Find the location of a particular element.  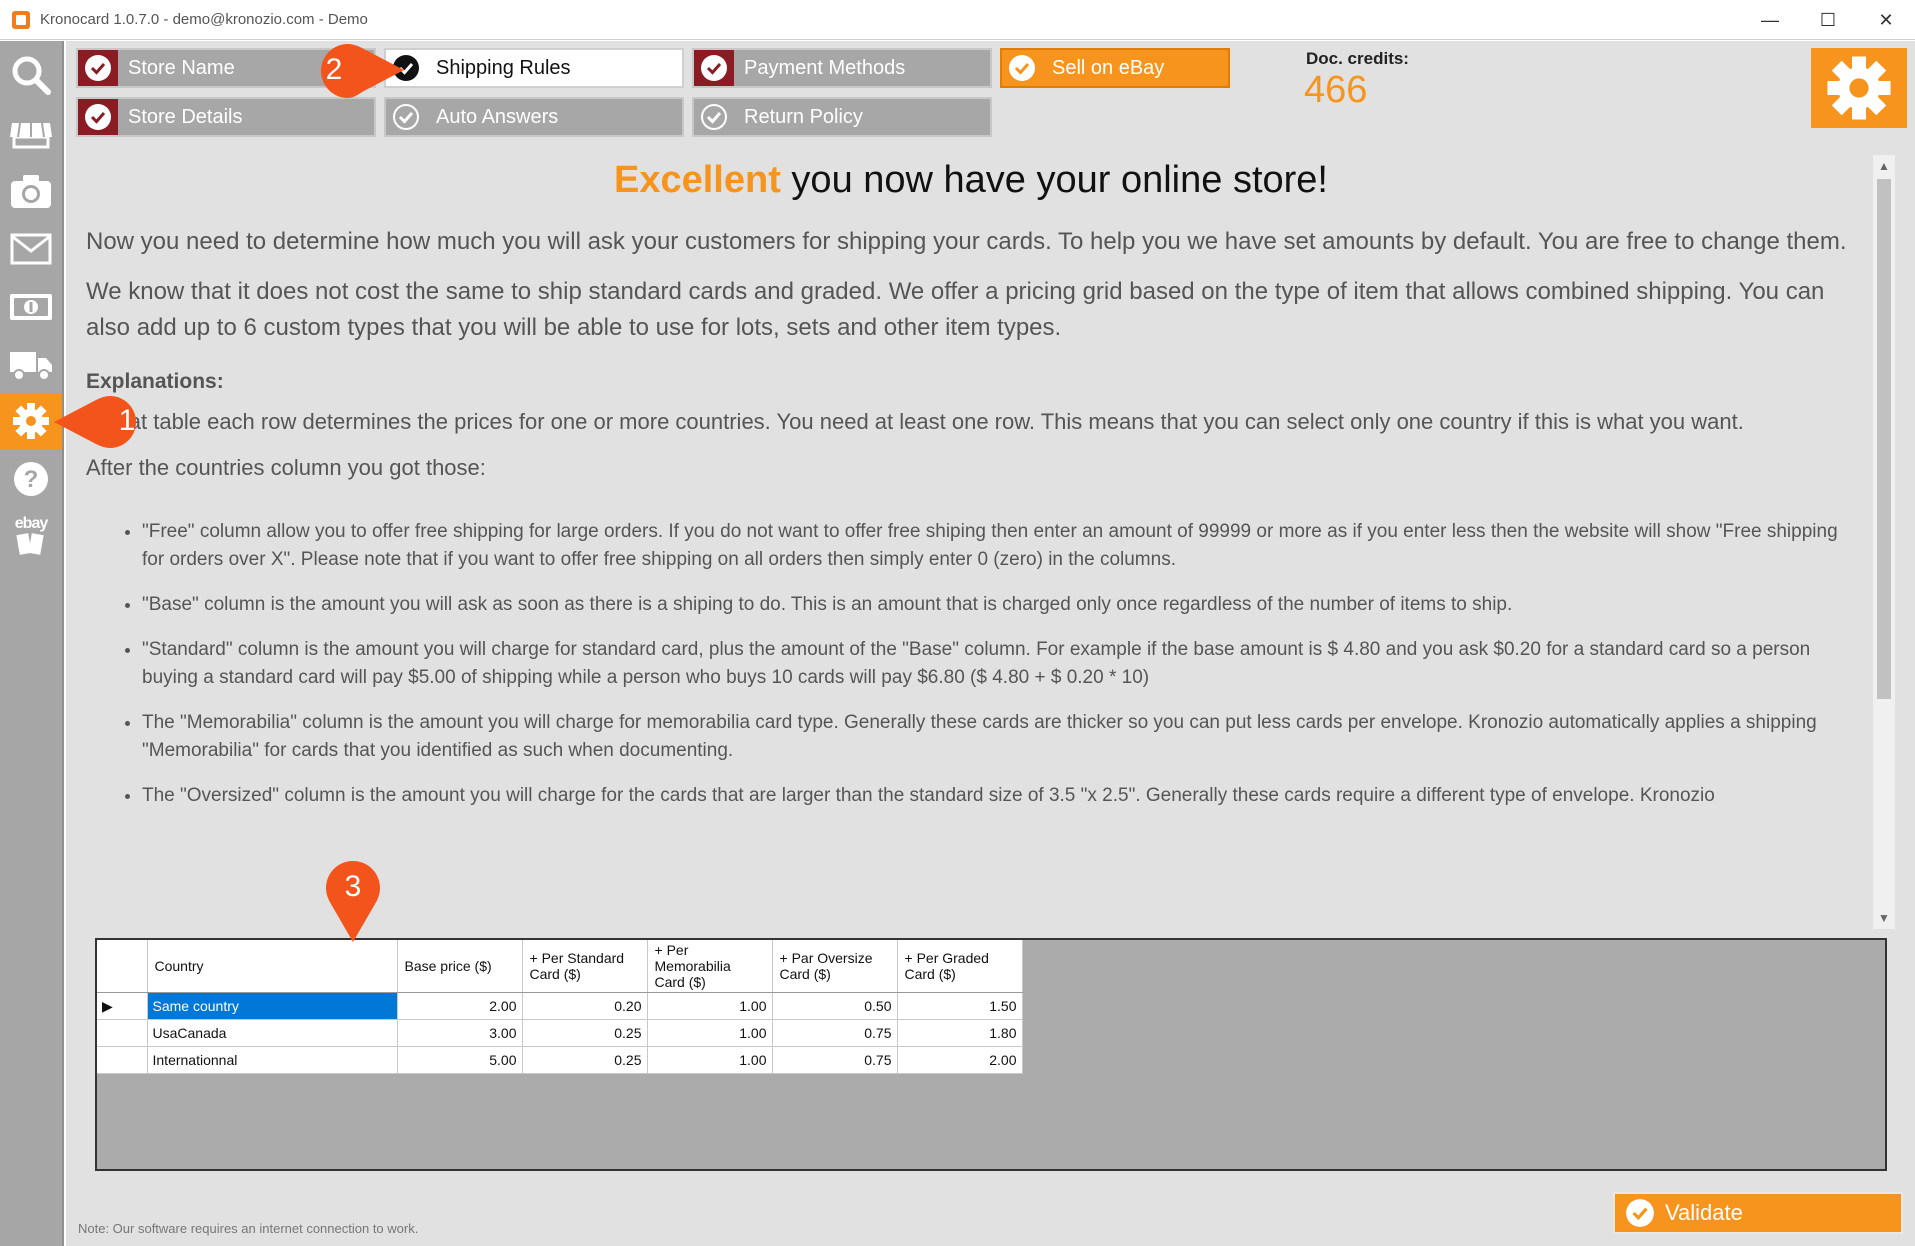

scroll-down-icon: ▼ is located at coordinates (1884, 918).